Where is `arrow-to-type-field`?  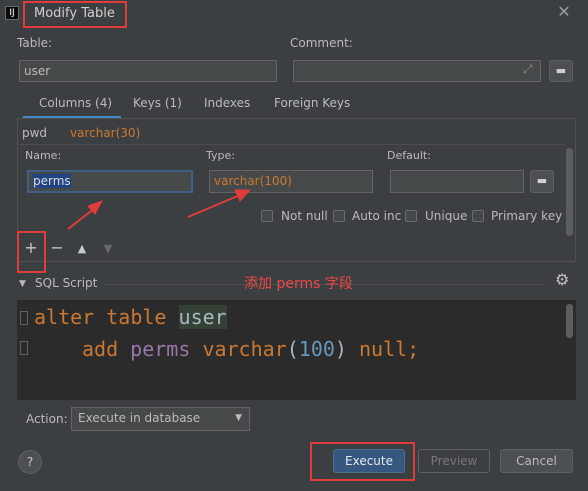 arrow-to-type-field is located at coordinates (219, 203).